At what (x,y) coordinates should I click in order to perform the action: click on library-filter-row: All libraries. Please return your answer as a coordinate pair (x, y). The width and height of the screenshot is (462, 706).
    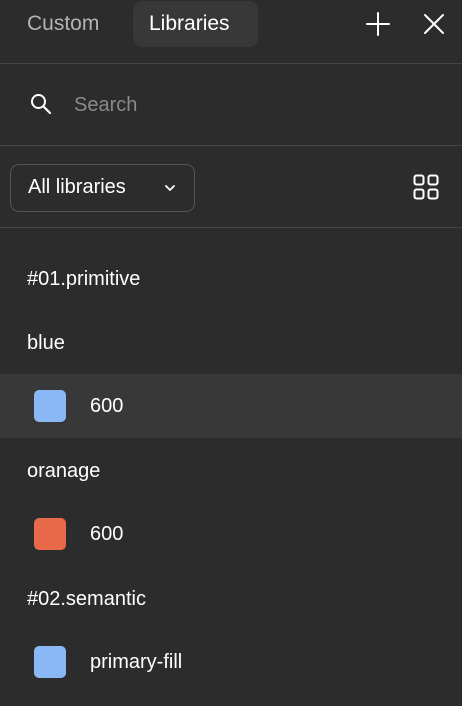
    Looking at the image, I should click on (231, 186).